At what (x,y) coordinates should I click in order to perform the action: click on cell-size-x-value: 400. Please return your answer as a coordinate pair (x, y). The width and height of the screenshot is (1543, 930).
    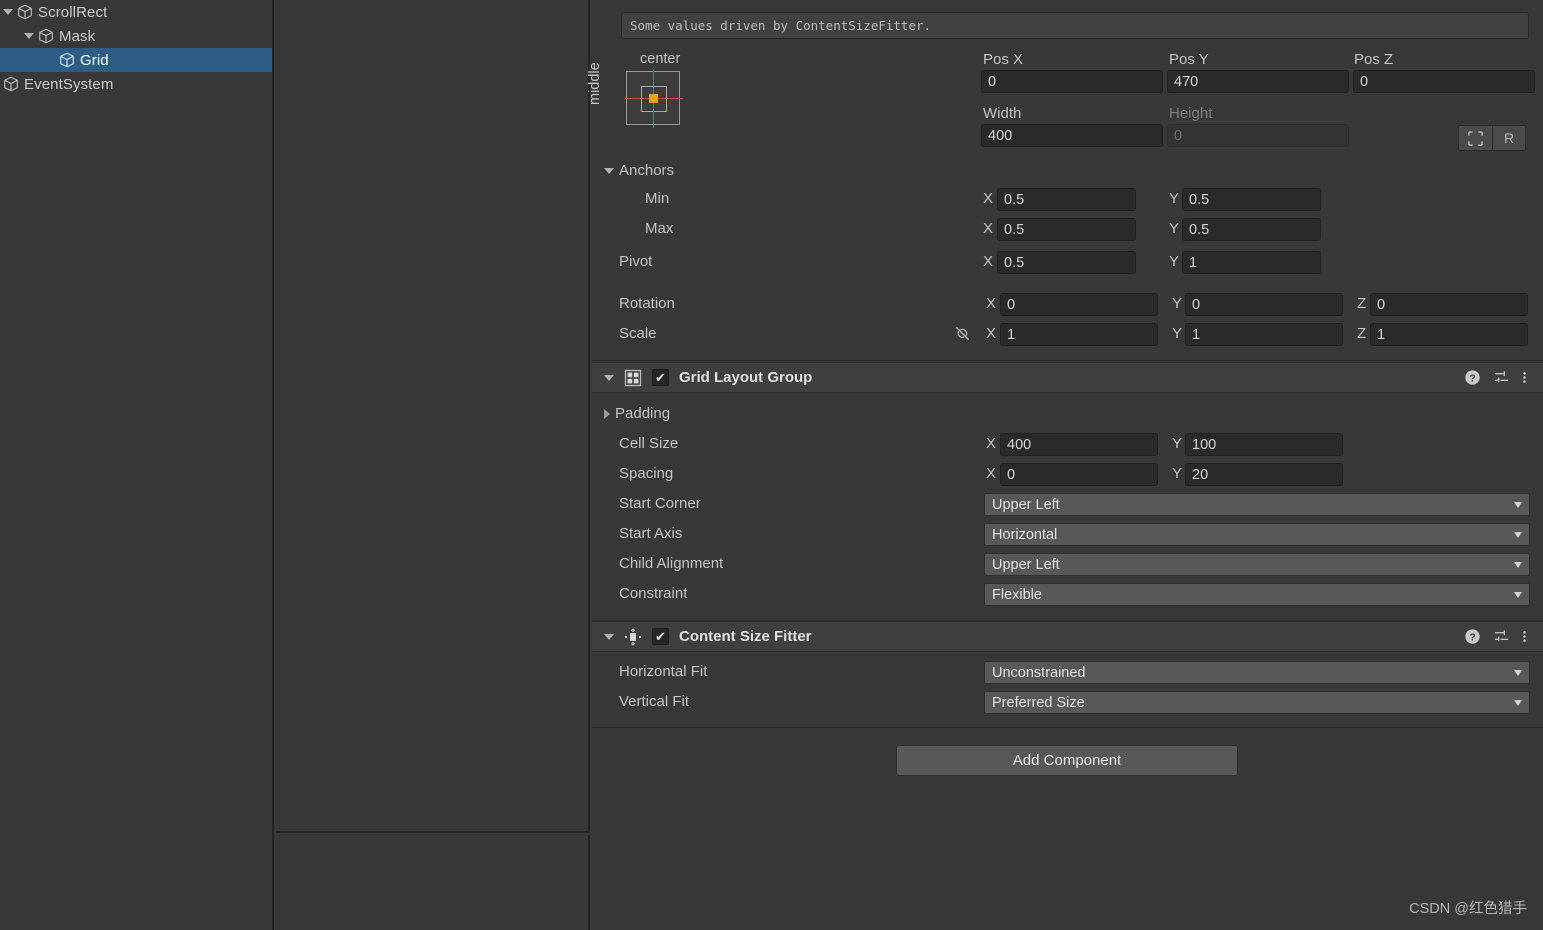
    Looking at the image, I should click on (1019, 444).